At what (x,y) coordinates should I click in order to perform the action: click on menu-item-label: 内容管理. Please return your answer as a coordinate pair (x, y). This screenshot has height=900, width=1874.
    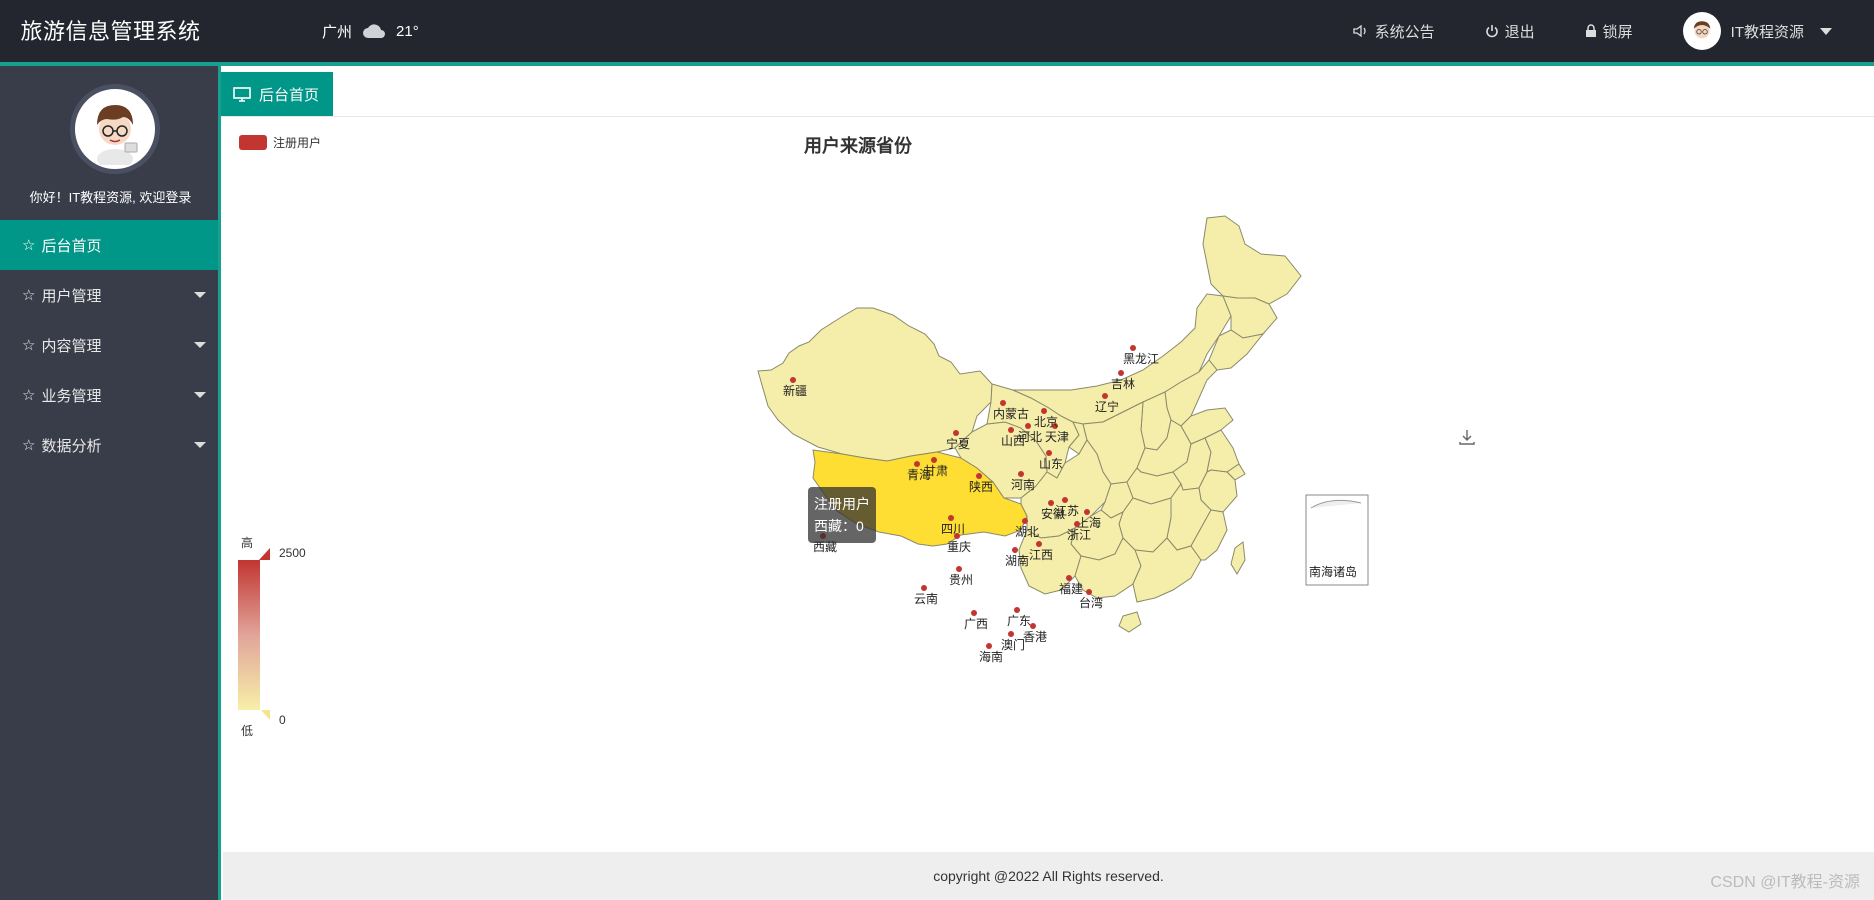
    Looking at the image, I should click on (71, 346).